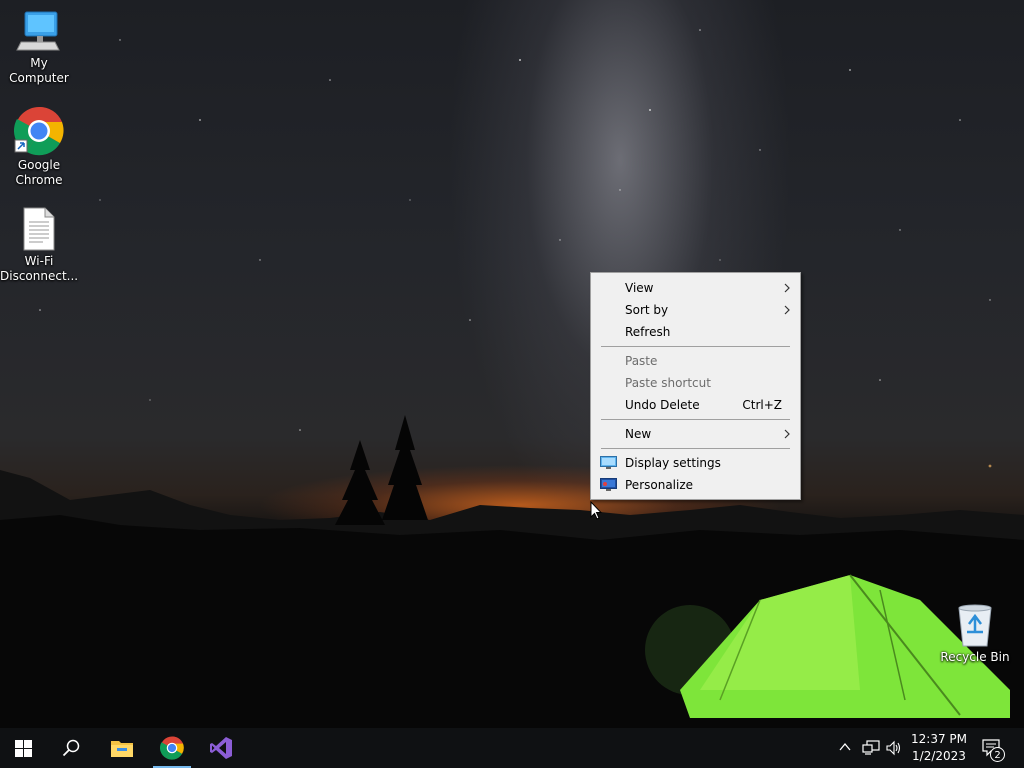 This screenshot has width=1024, height=768. Describe the element at coordinates (939, 756) in the screenshot. I see `clock-date: 1/2/2023` at that location.